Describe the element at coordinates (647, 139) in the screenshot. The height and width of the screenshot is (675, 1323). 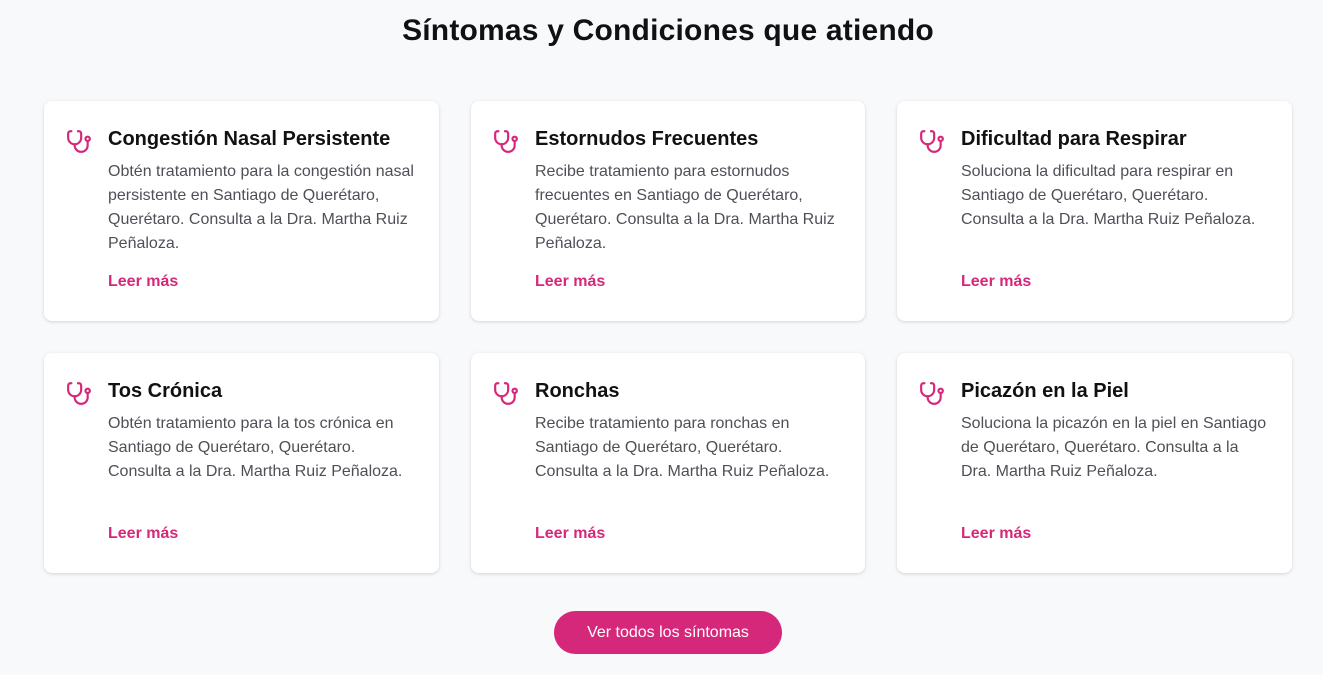
I see `card-title: Estornudos Frecuentes` at that location.